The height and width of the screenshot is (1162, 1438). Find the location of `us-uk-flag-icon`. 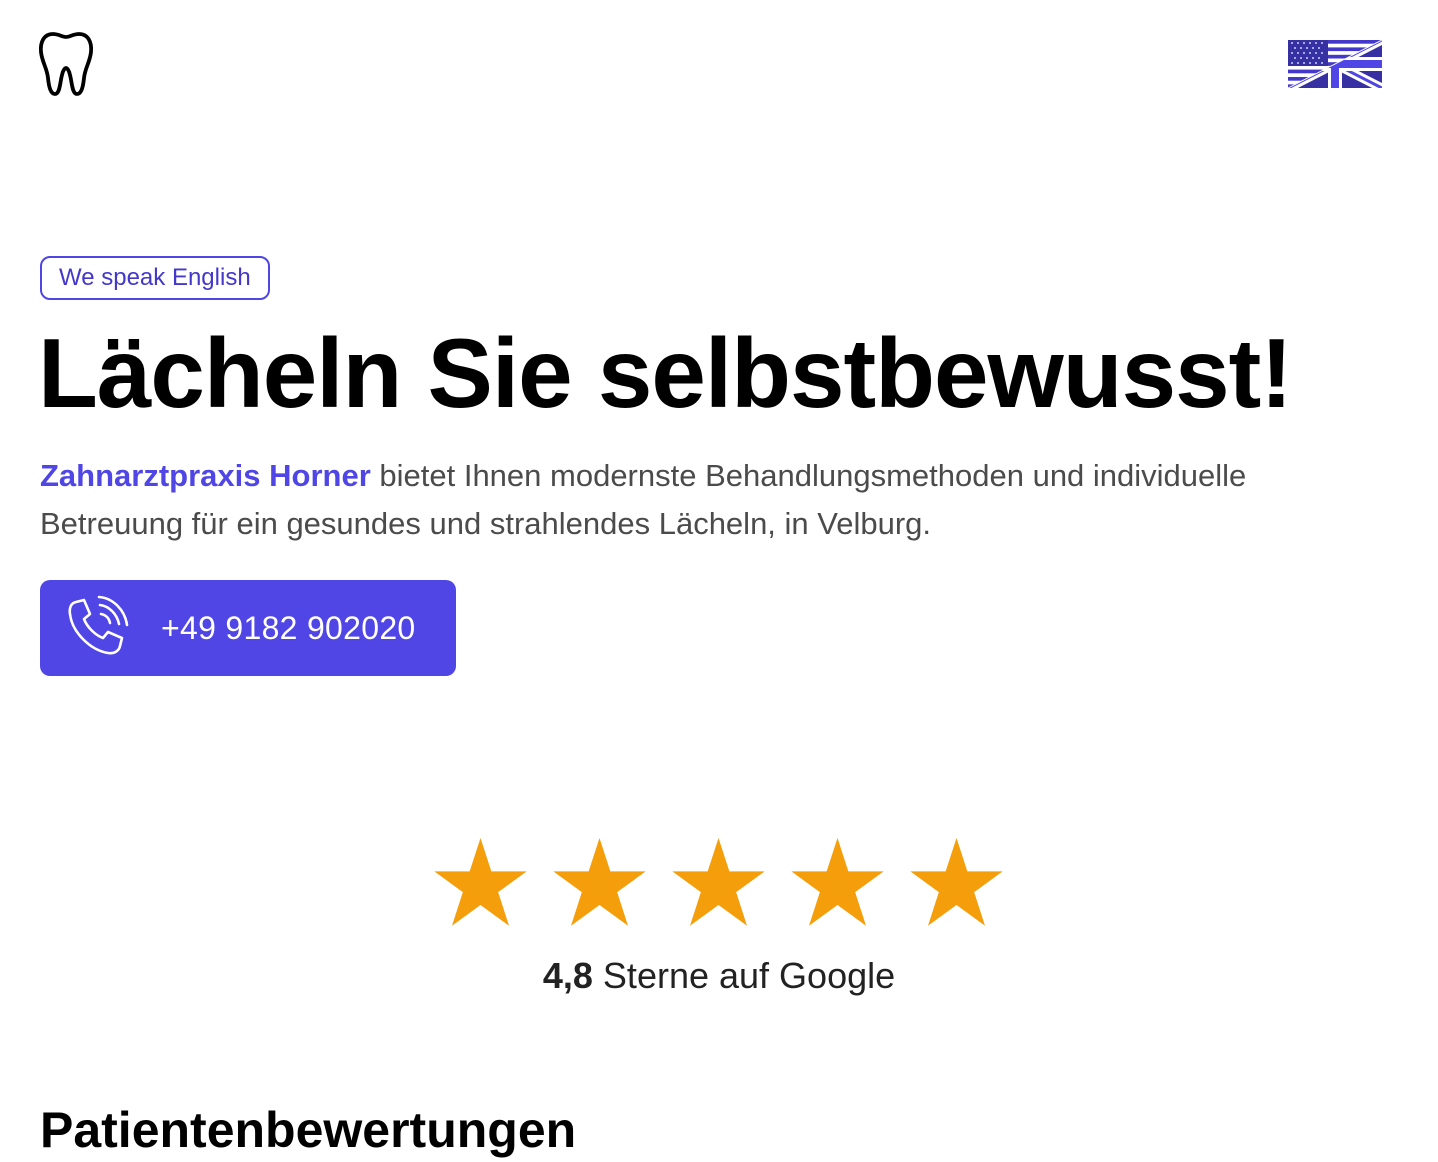

us-uk-flag-icon is located at coordinates (1335, 64).